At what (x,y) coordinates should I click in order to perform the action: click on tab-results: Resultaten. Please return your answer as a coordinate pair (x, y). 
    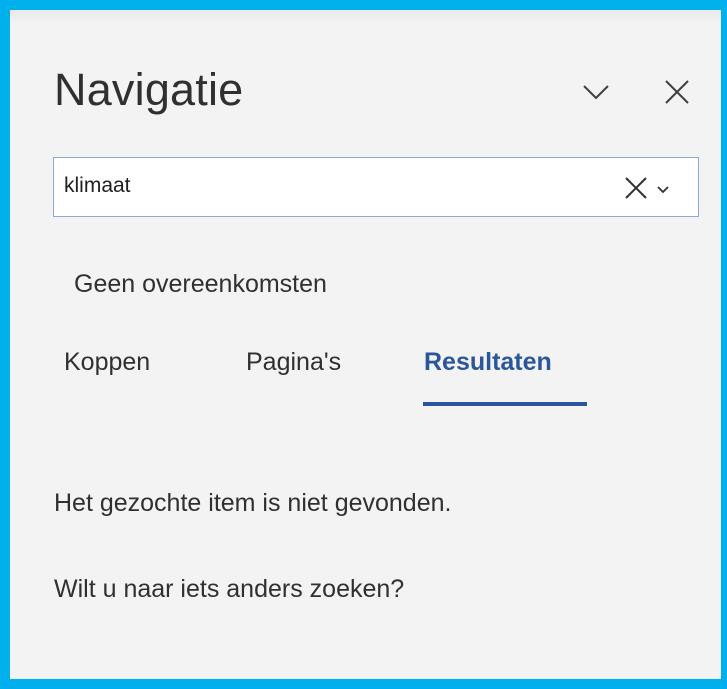
    Looking at the image, I should click on (488, 362).